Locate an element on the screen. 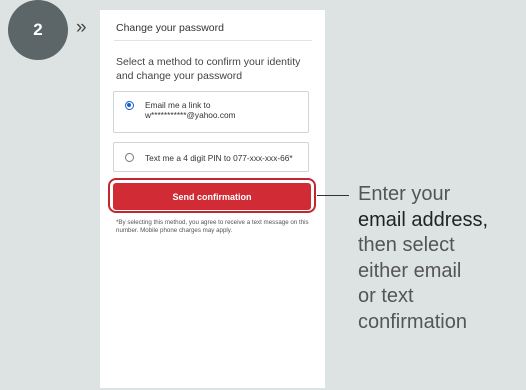 The height and width of the screenshot is (390, 526). email-option-address: w***********@yahoo.com is located at coordinates (190, 115).